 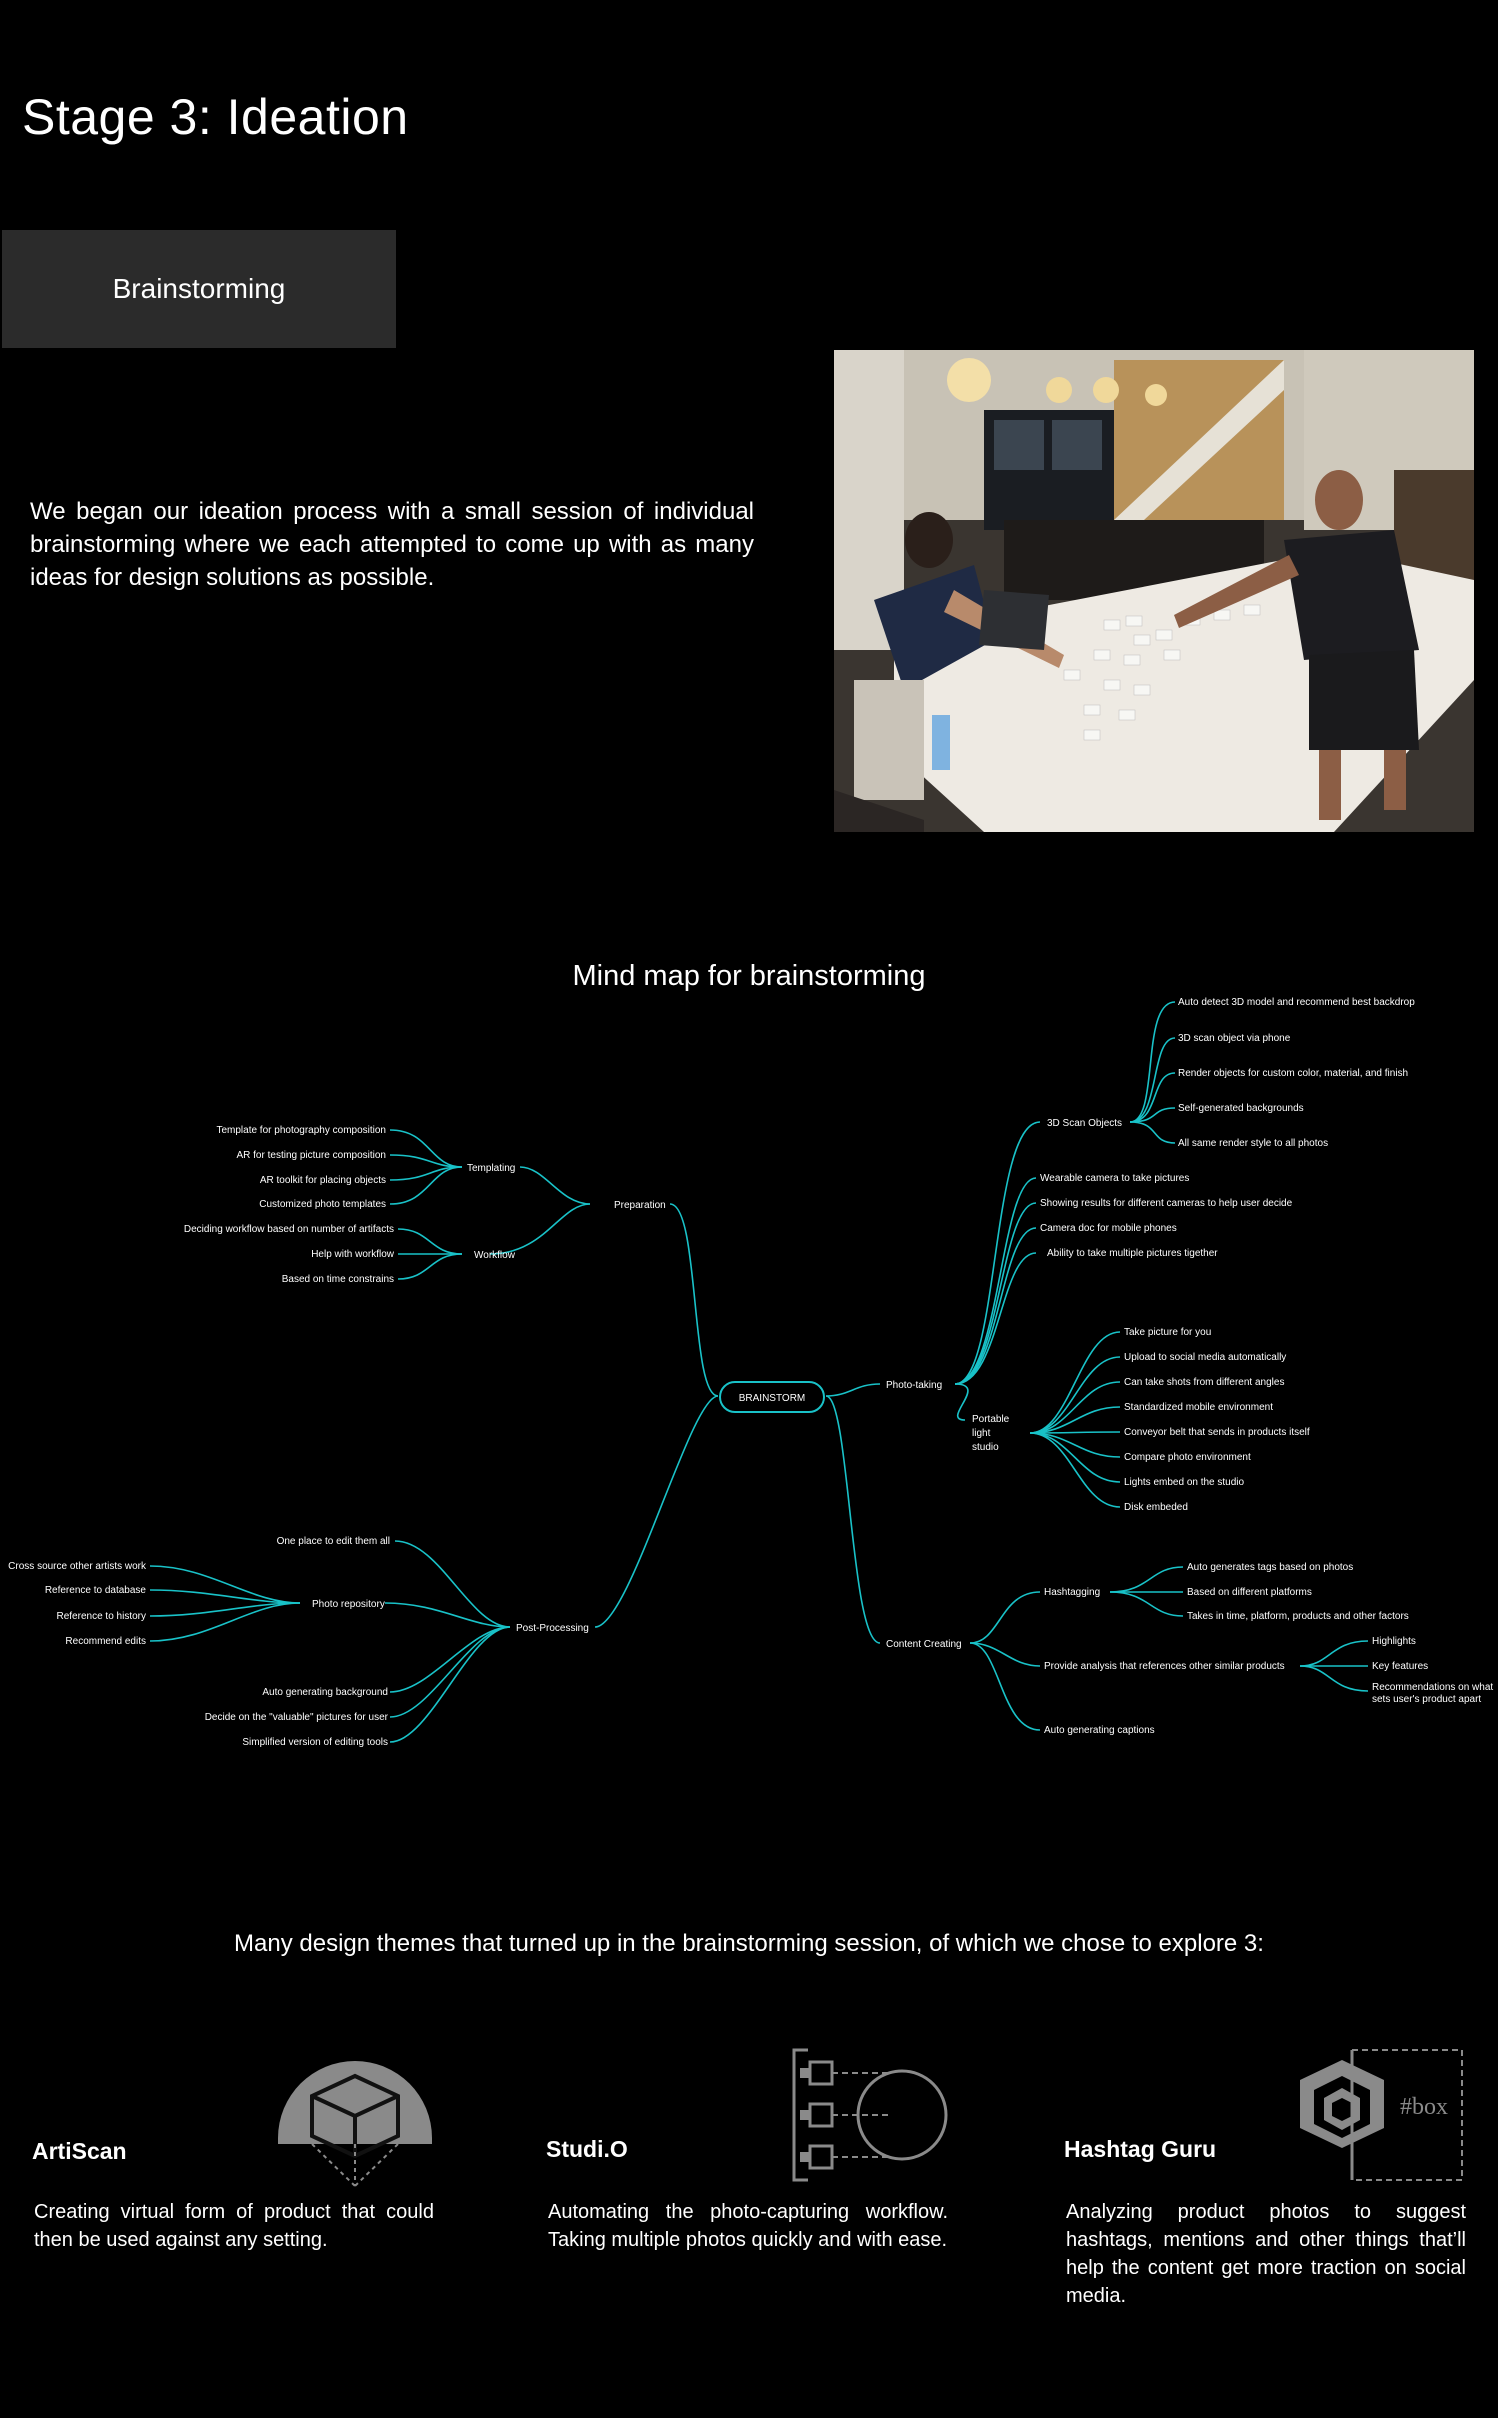 What do you see at coordinates (322, 1204) in the screenshot?
I see `mindmap-leaf: Customized photo templates` at bounding box center [322, 1204].